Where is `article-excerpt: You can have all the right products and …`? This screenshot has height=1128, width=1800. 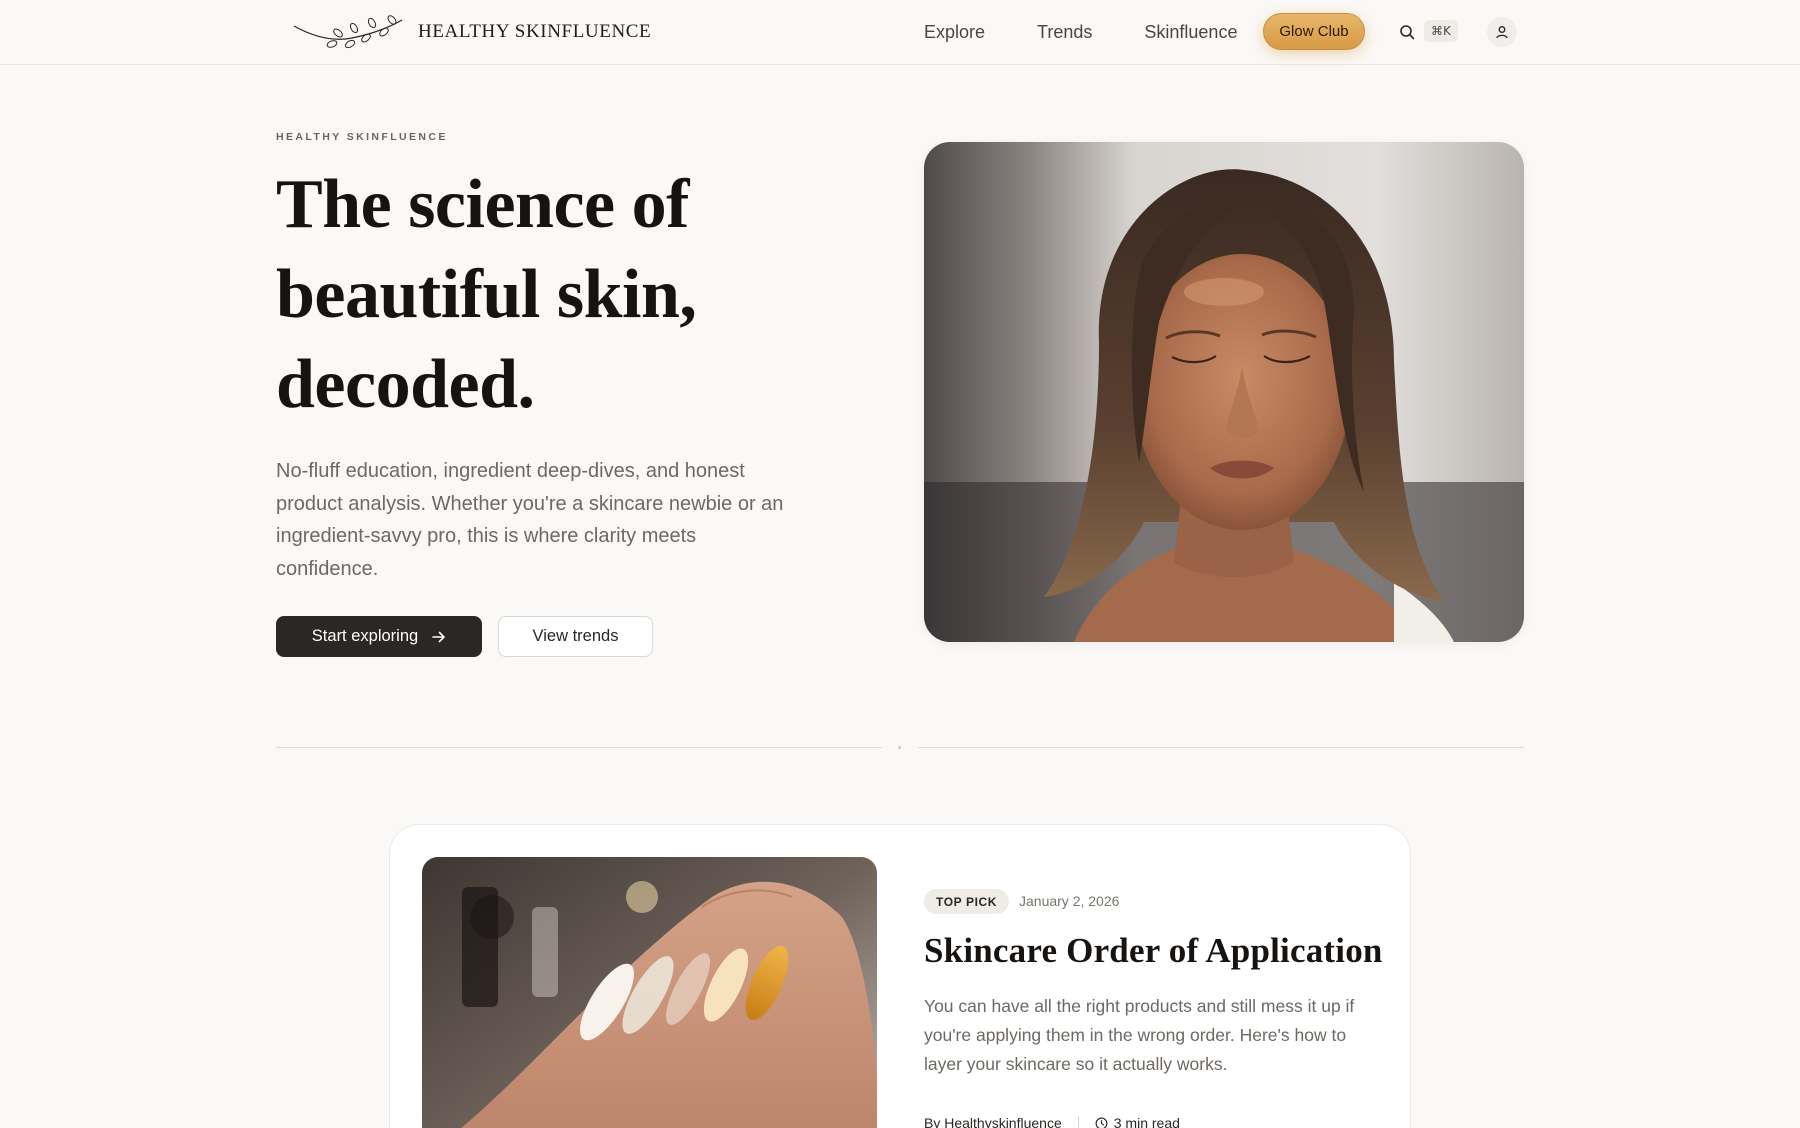 article-excerpt: You can have all the right products and … is located at coordinates (1139, 1035).